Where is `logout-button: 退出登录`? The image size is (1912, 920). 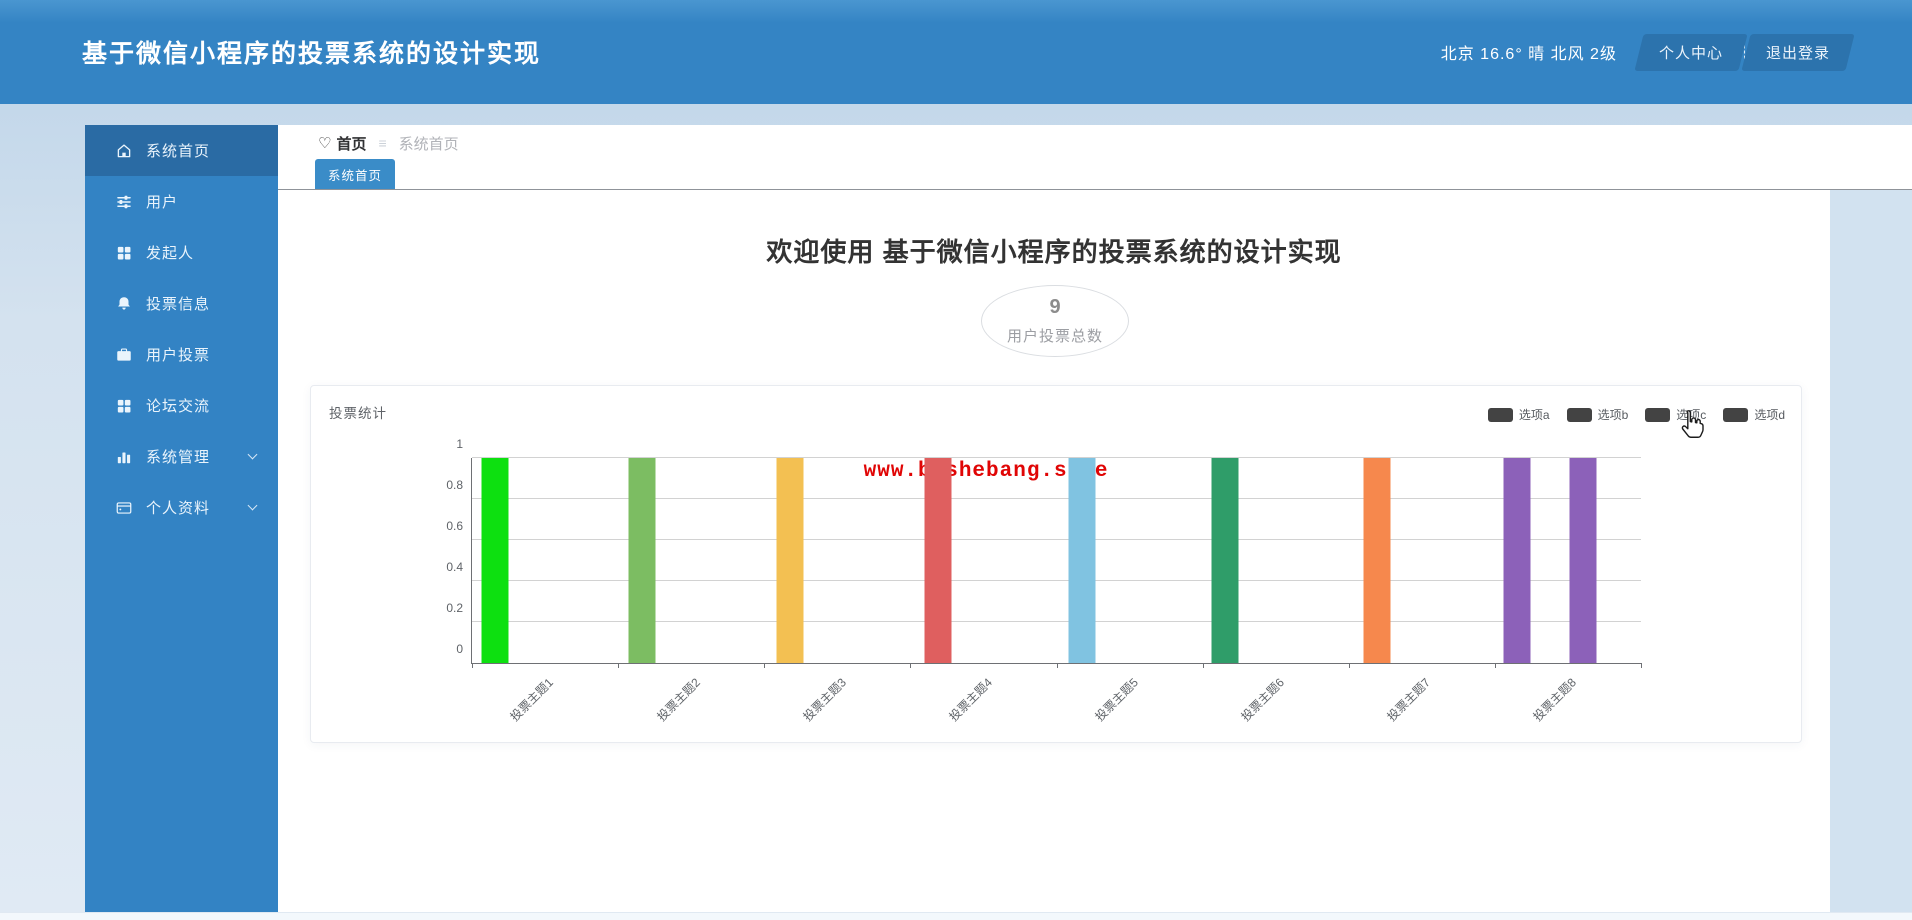 logout-button: 退出登录 is located at coordinates (1798, 52).